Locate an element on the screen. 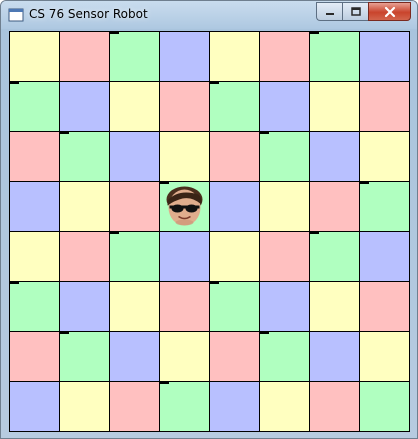 Image resolution: width=418 pixels, height=439 pixels. tile-r3-c6 is located at coordinates (334, 206).